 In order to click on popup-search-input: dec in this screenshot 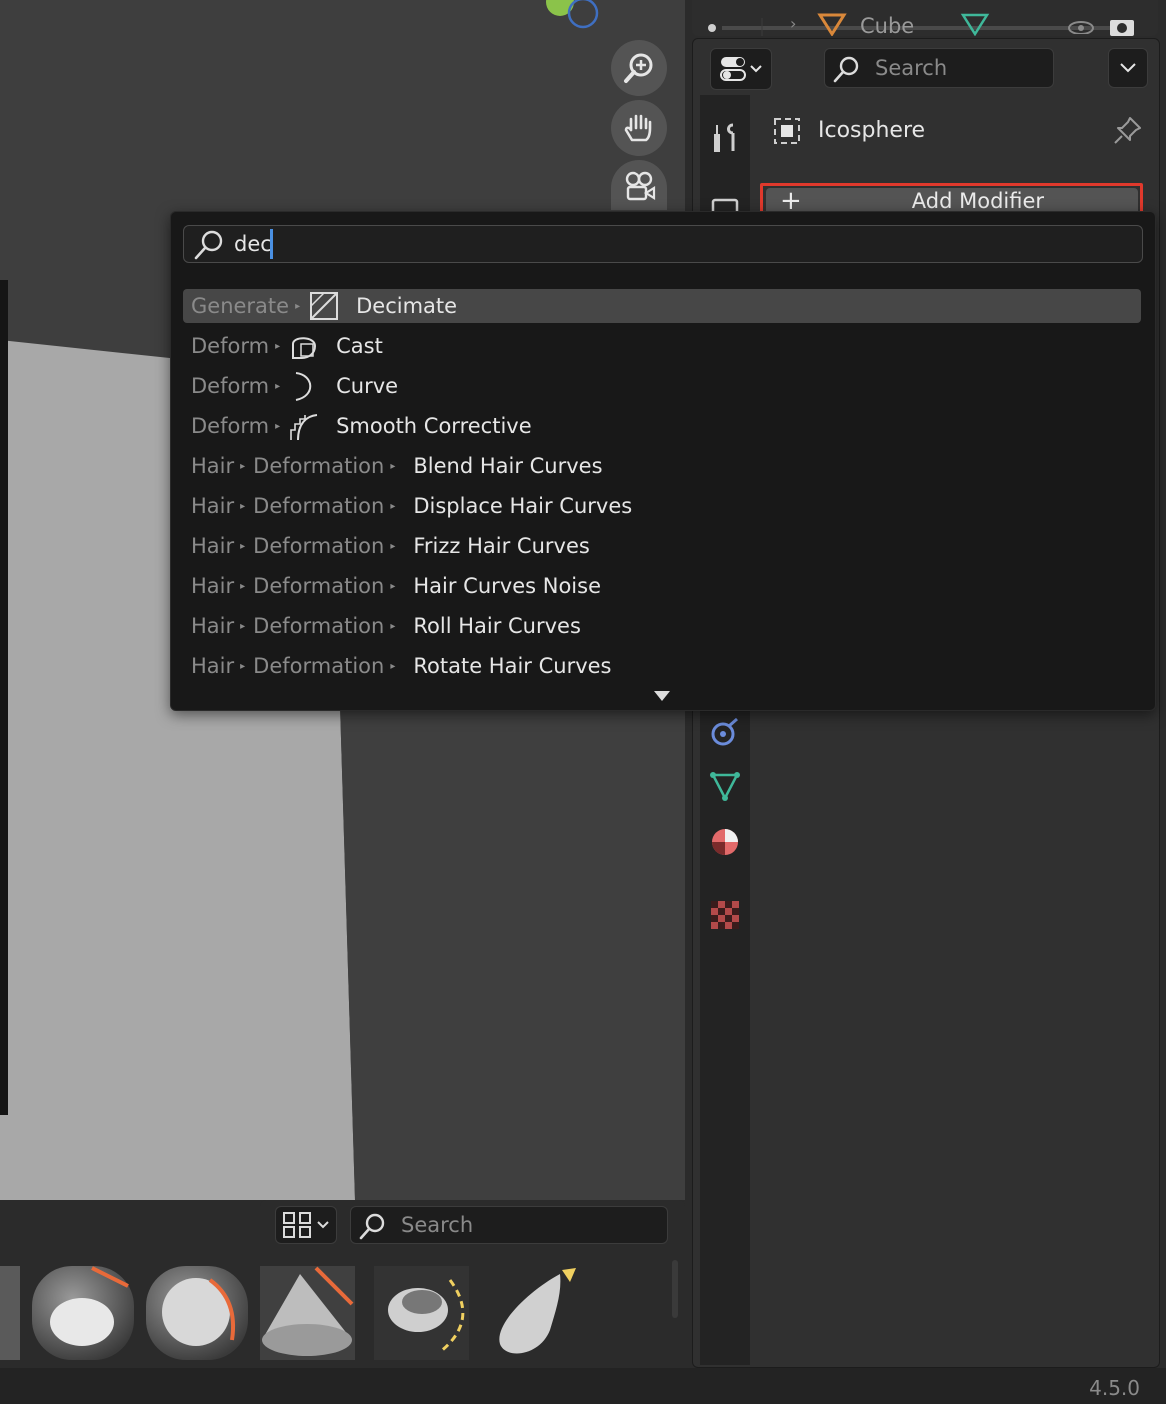, I will do `click(663, 244)`.